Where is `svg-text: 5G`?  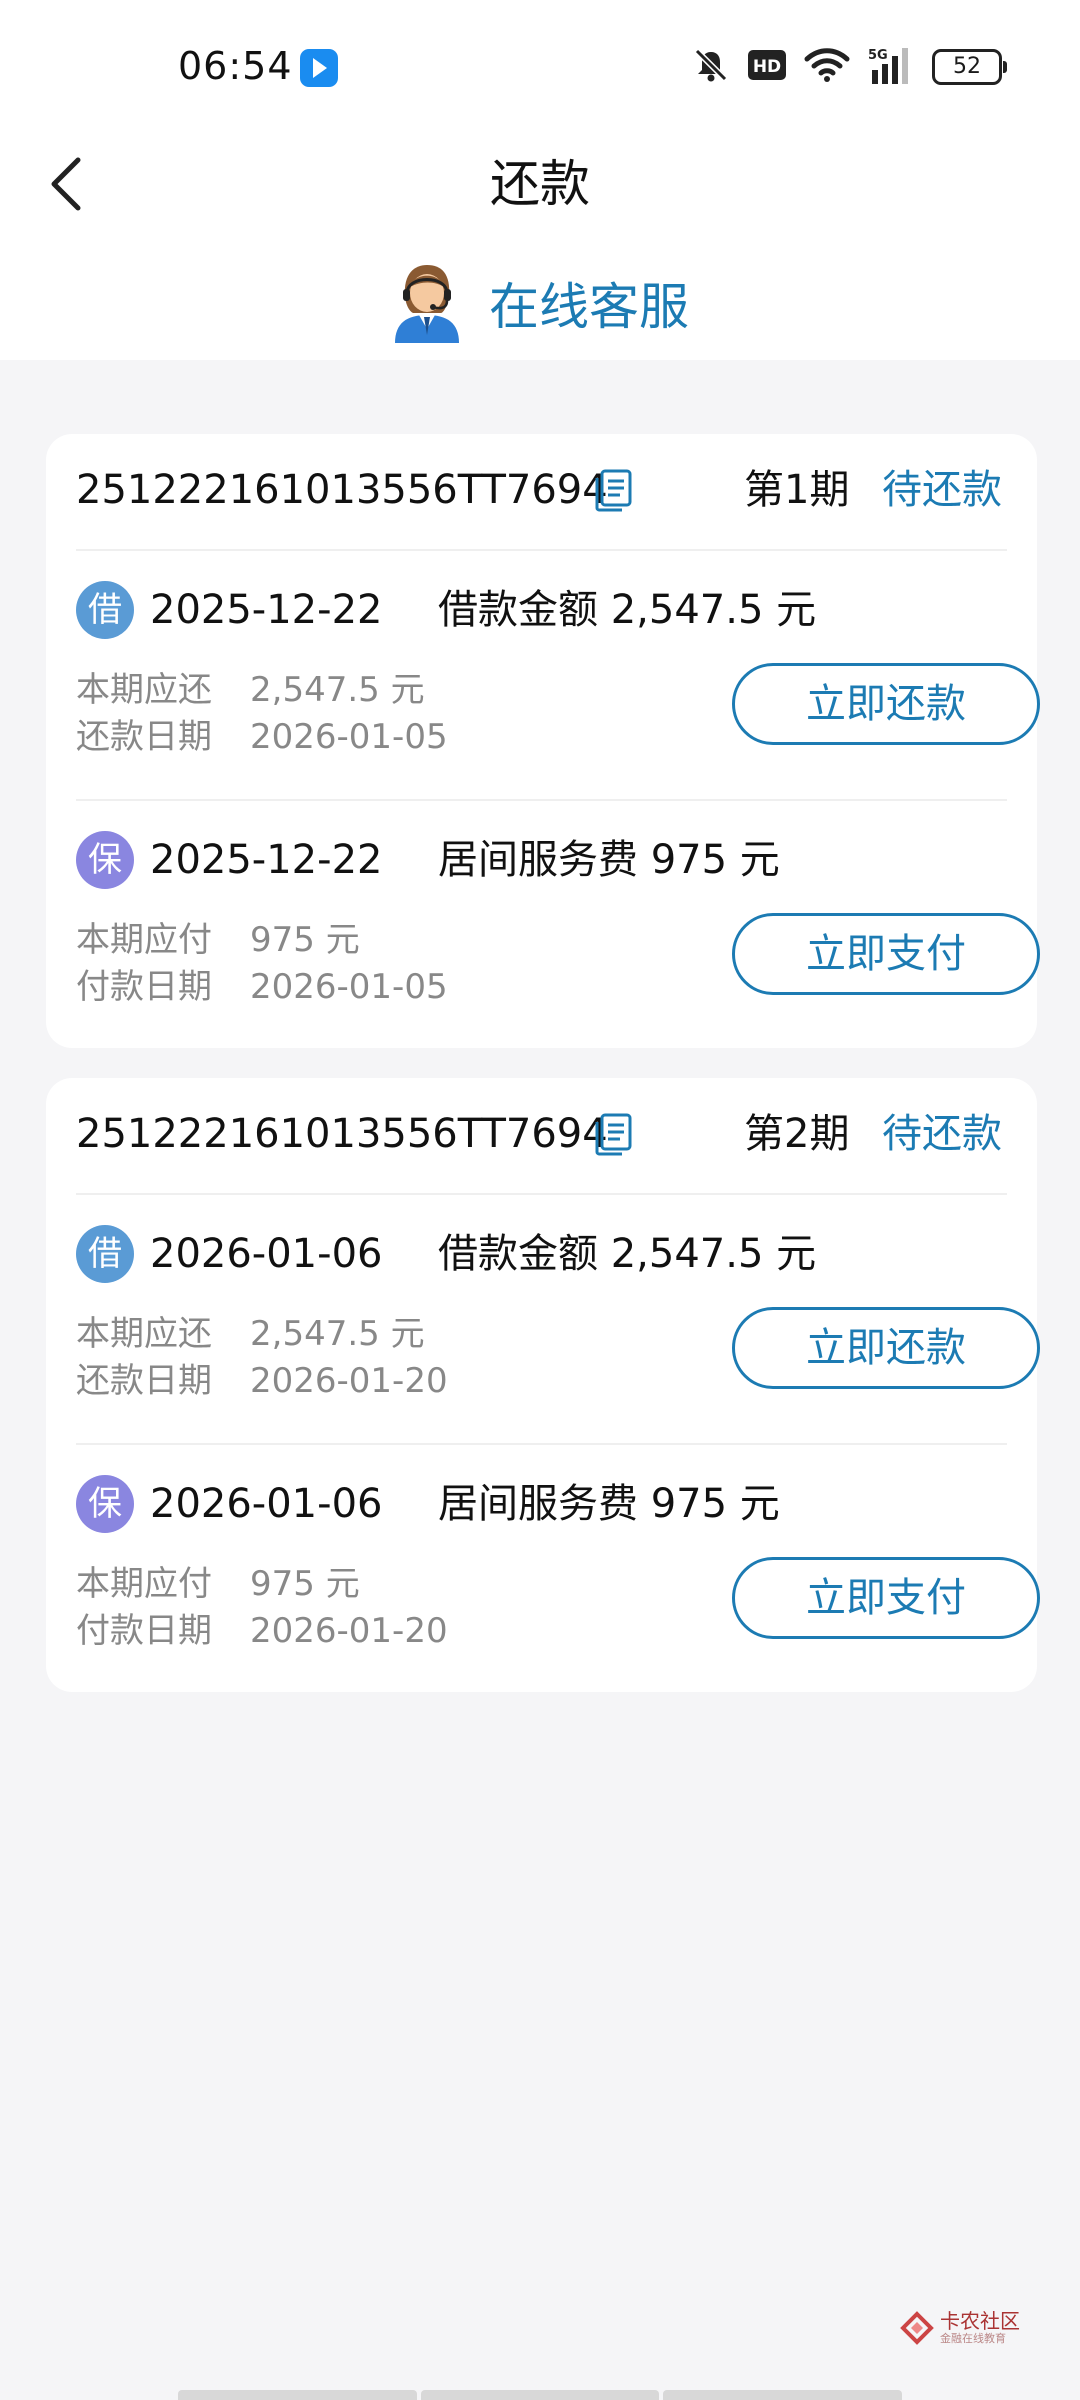
svg-text: 5G is located at coordinates (878, 55).